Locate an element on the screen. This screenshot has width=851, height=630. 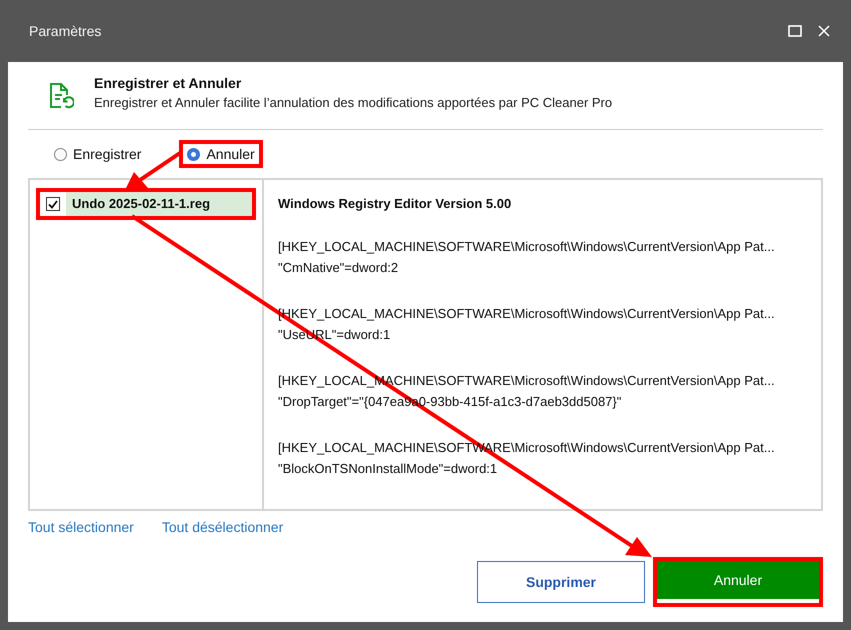
maximize-icon is located at coordinates (795, 31).